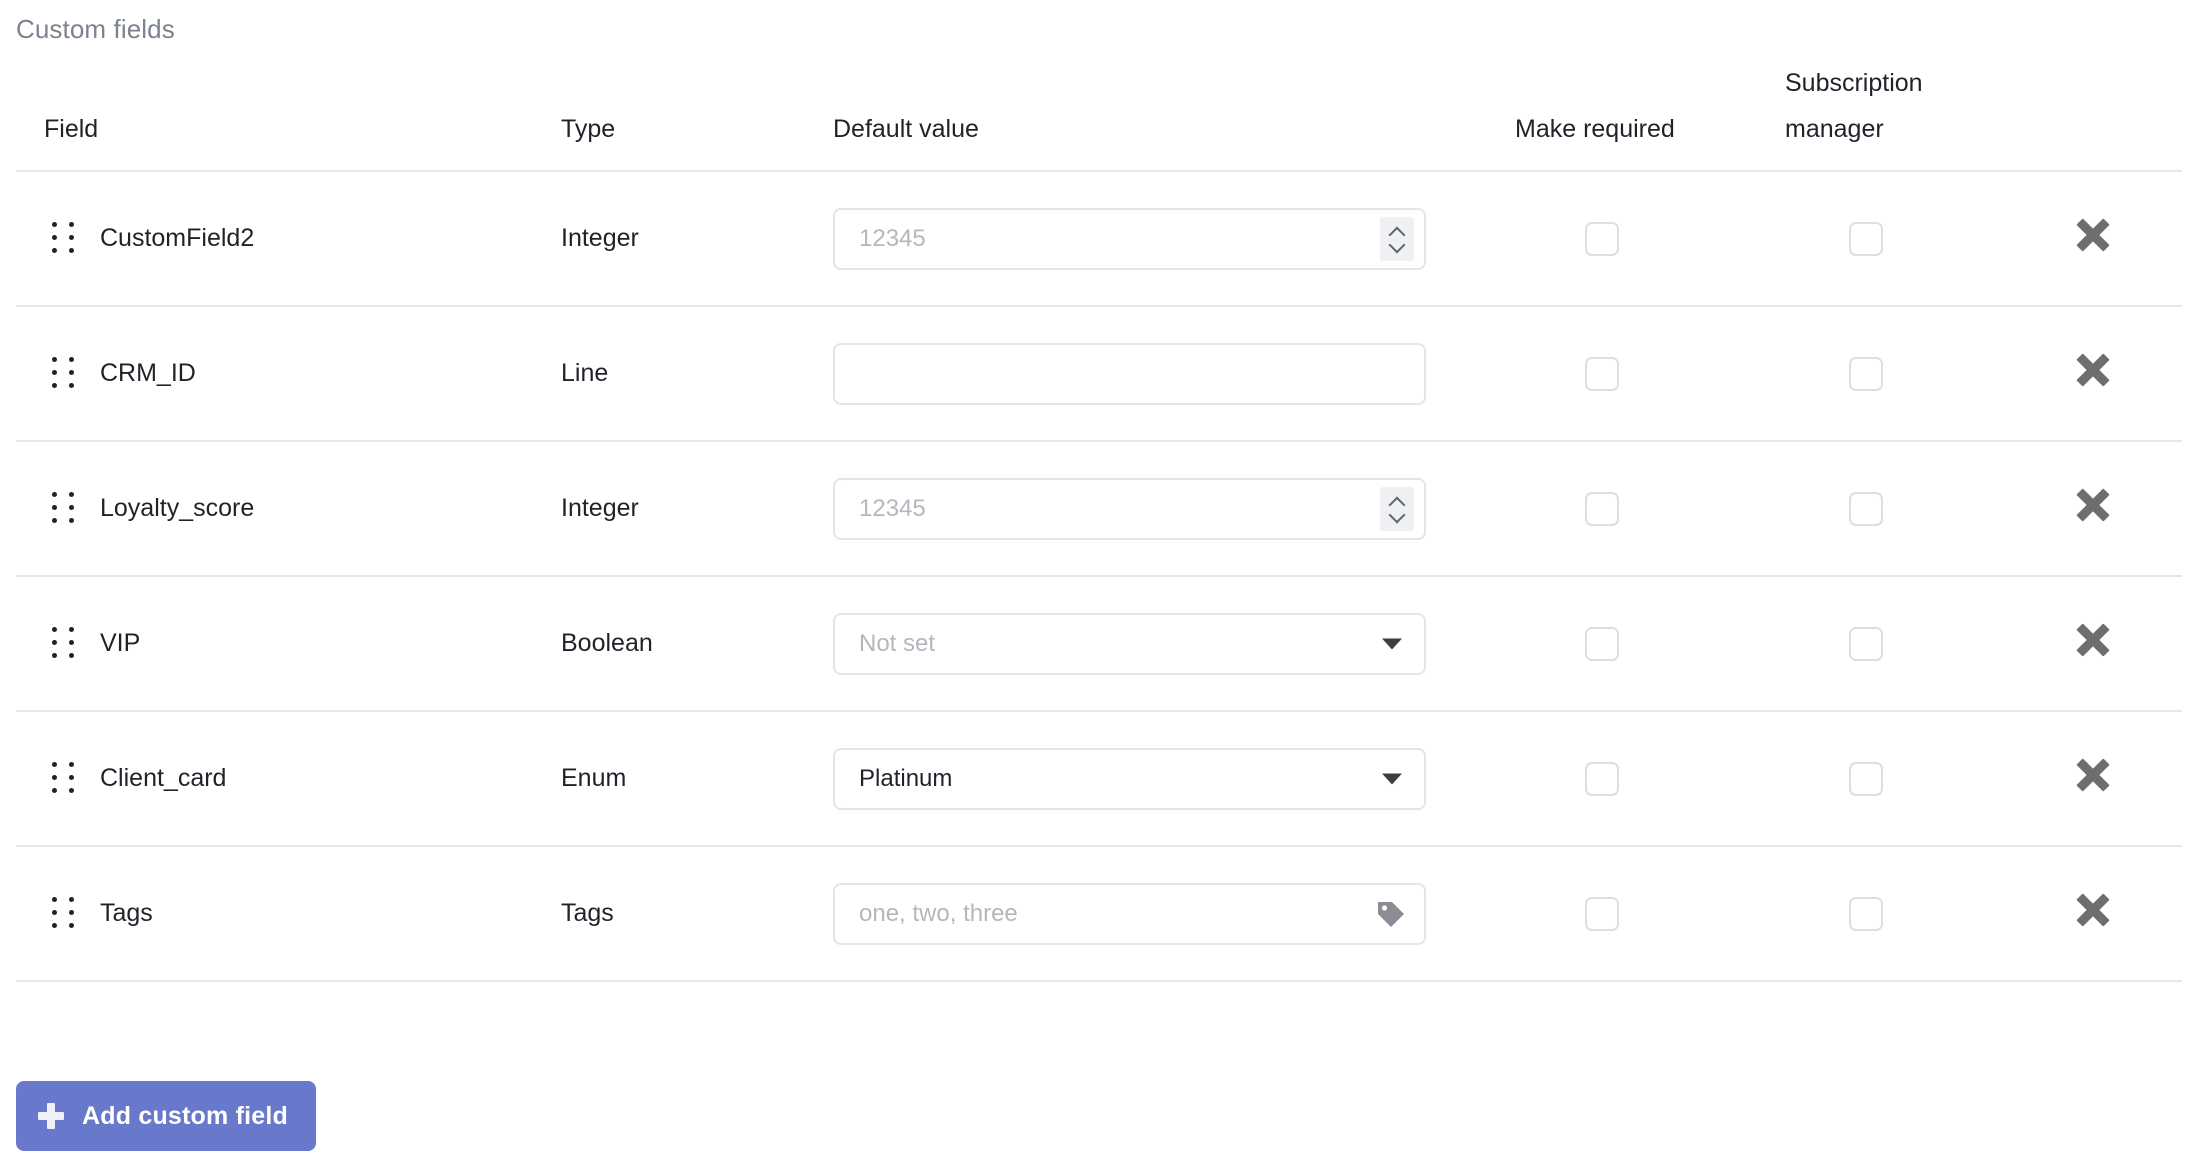  Describe the element at coordinates (148, 373) in the screenshot. I see `field-name: CRM_ID` at that location.